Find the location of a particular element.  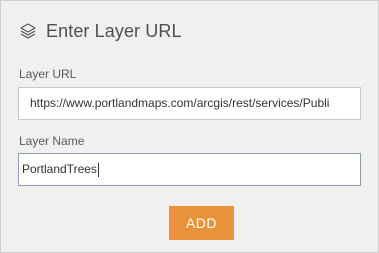

layer-name-value: PortlandTrees is located at coordinates (59, 169).